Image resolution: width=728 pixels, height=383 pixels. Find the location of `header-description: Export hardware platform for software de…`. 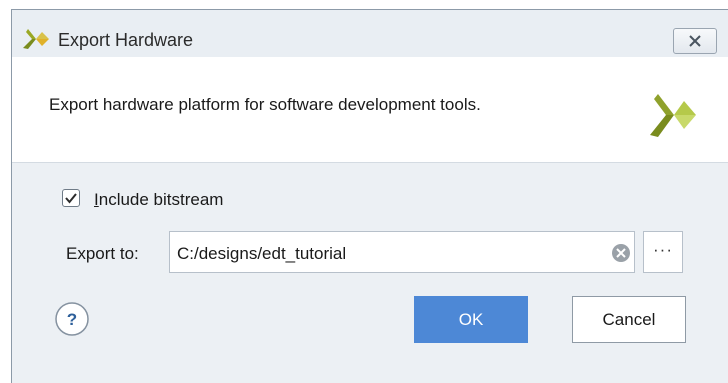

header-description: Export hardware platform for software de… is located at coordinates (265, 104).